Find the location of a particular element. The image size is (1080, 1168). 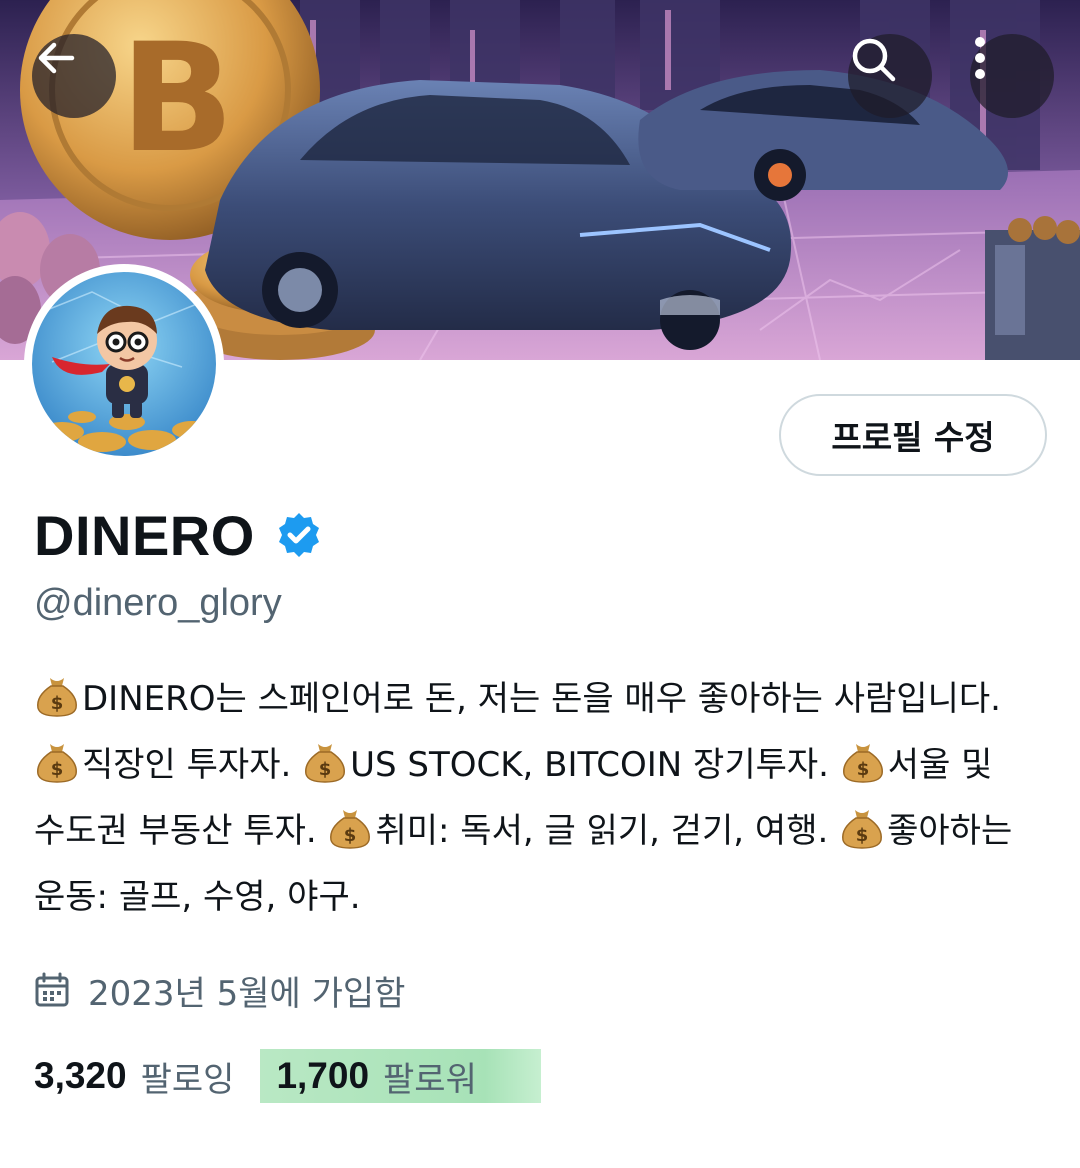

back-button is located at coordinates (74, 76).